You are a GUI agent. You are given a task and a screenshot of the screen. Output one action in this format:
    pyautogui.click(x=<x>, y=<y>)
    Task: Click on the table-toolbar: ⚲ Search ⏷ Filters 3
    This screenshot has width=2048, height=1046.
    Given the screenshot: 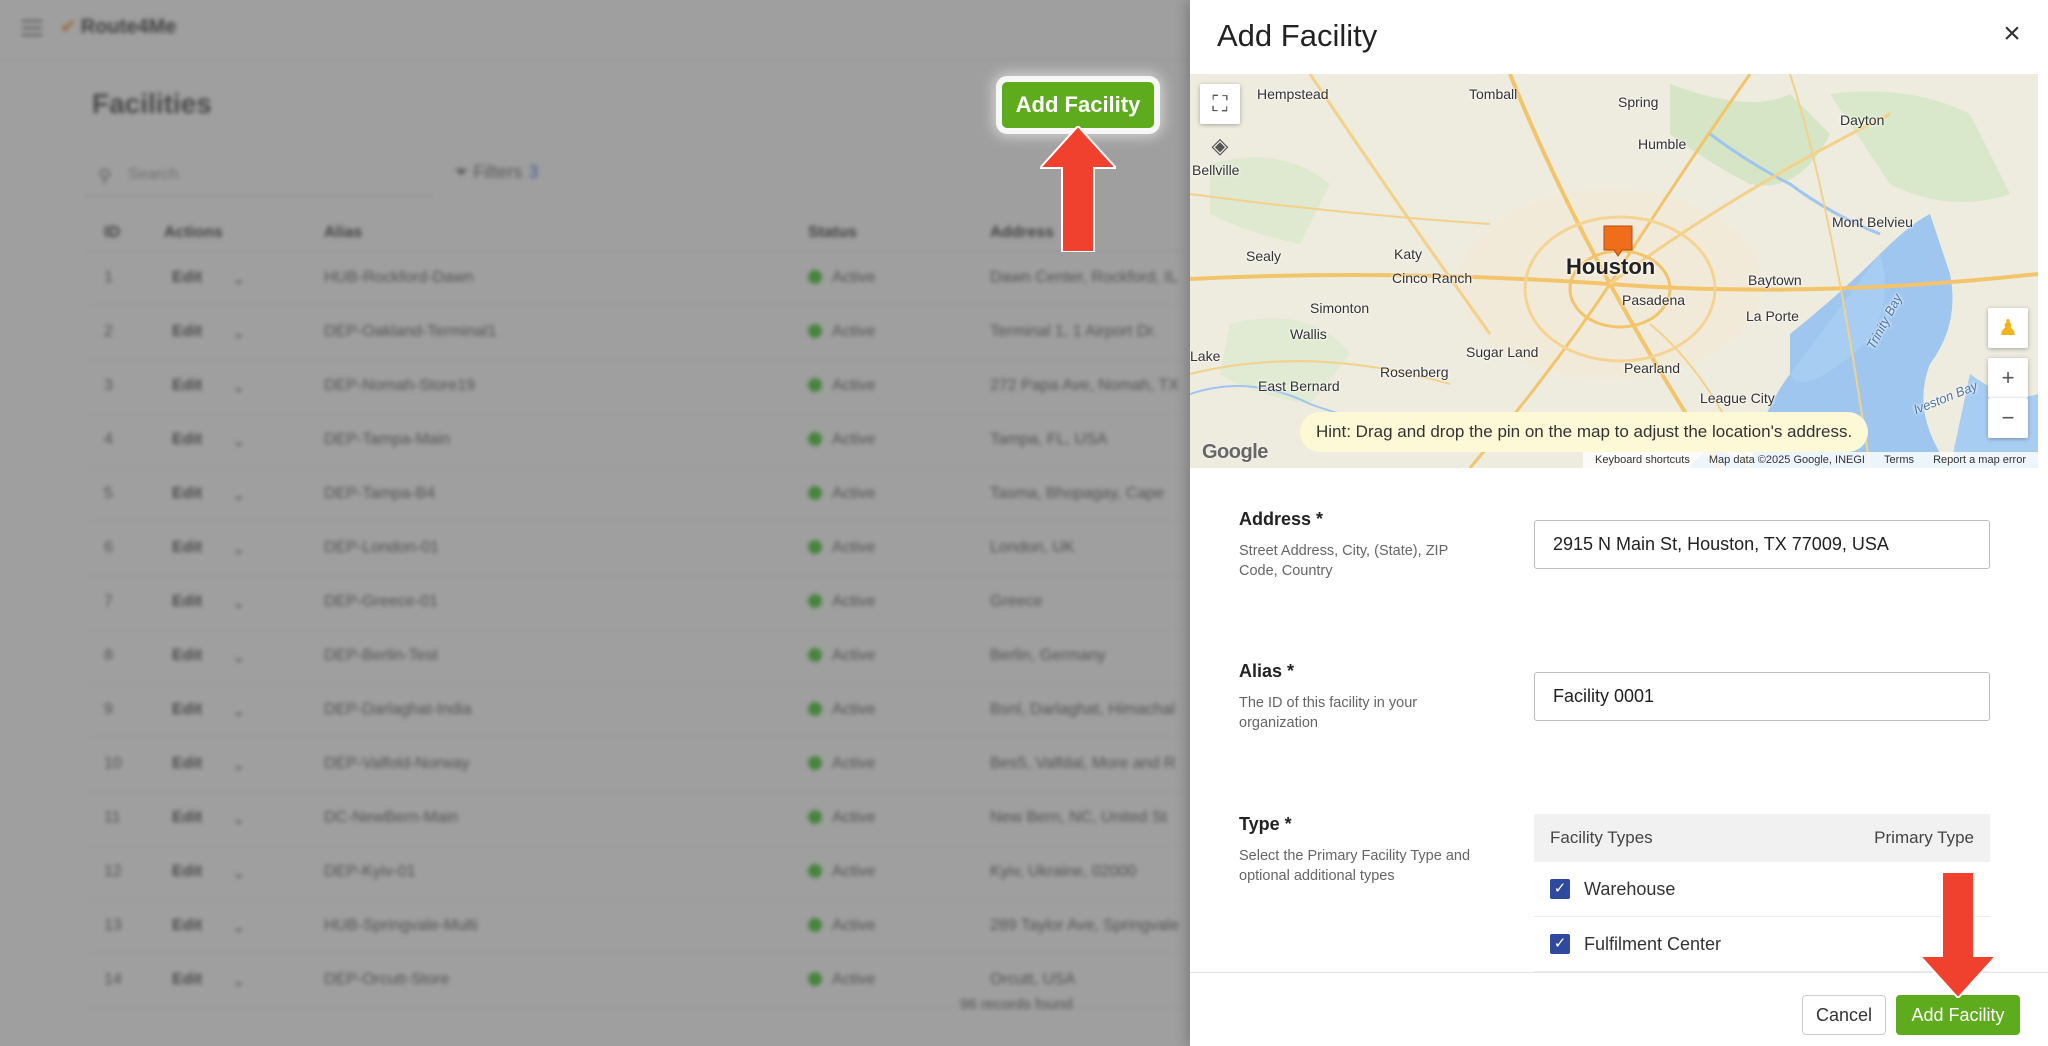 What is the action you would take?
    pyautogui.click(x=634, y=177)
    